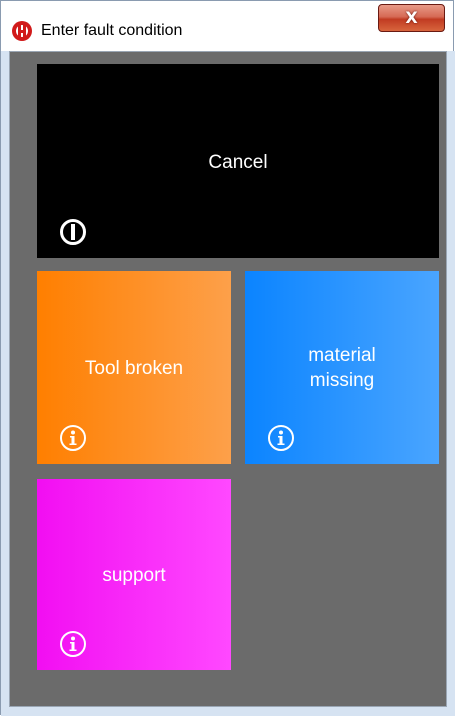 The width and height of the screenshot is (456, 717). Describe the element at coordinates (342, 355) in the screenshot. I see `material-missing-label-line-1: material` at that location.